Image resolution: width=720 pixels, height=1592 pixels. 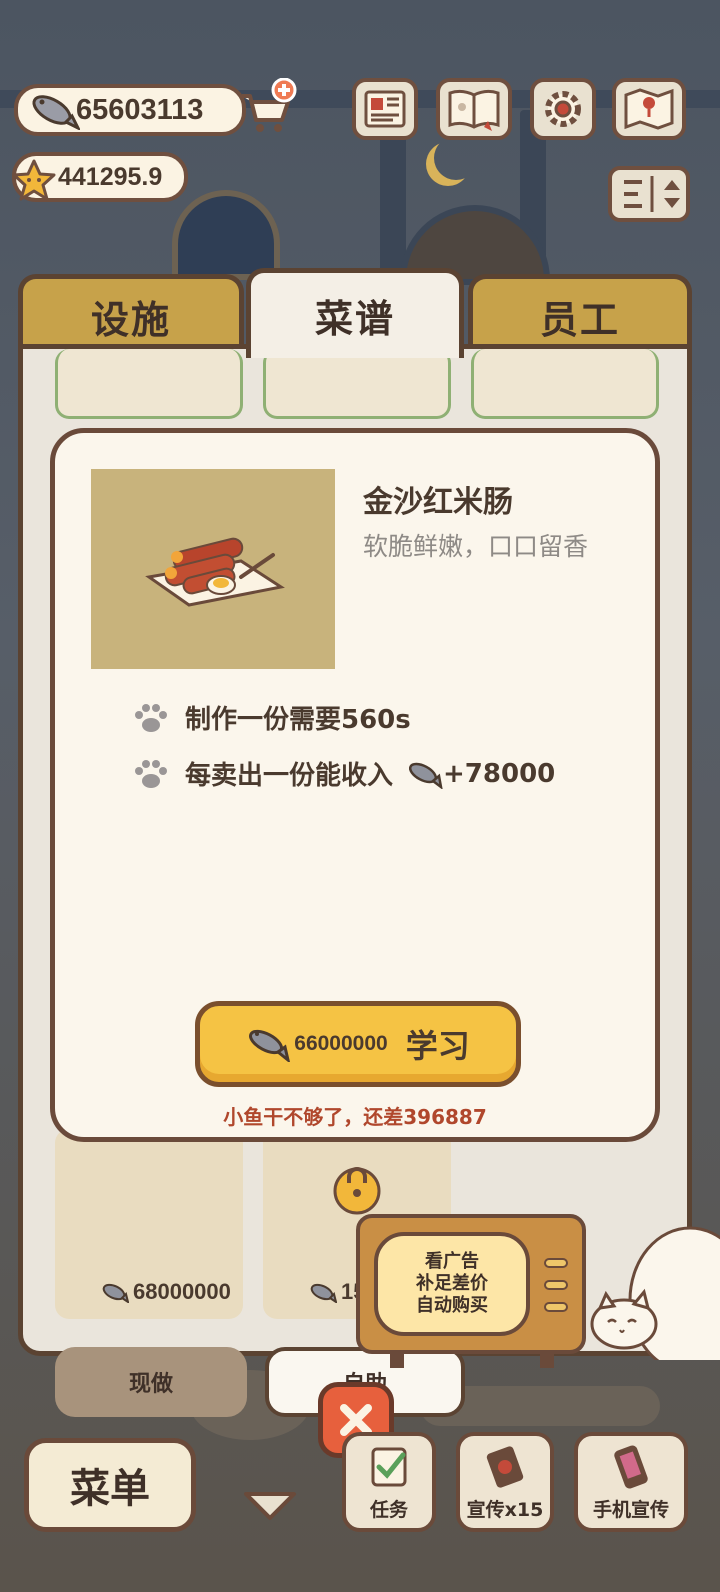 I want to click on dish-name: 金沙红米肠, so click(x=438, y=502).